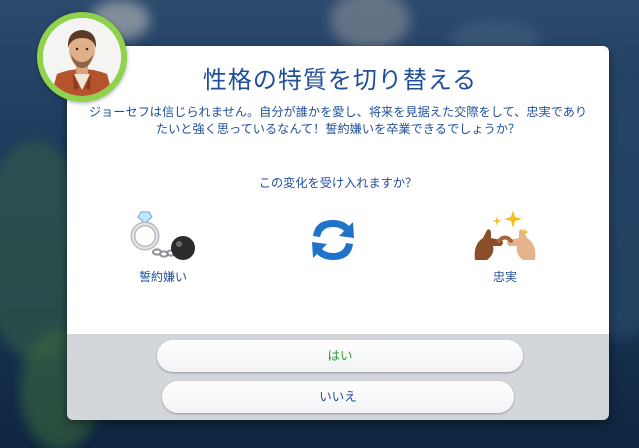 The width and height of the screenshot is (639, 448). I want to click on pinky-promise-icon, so click(505, 235).